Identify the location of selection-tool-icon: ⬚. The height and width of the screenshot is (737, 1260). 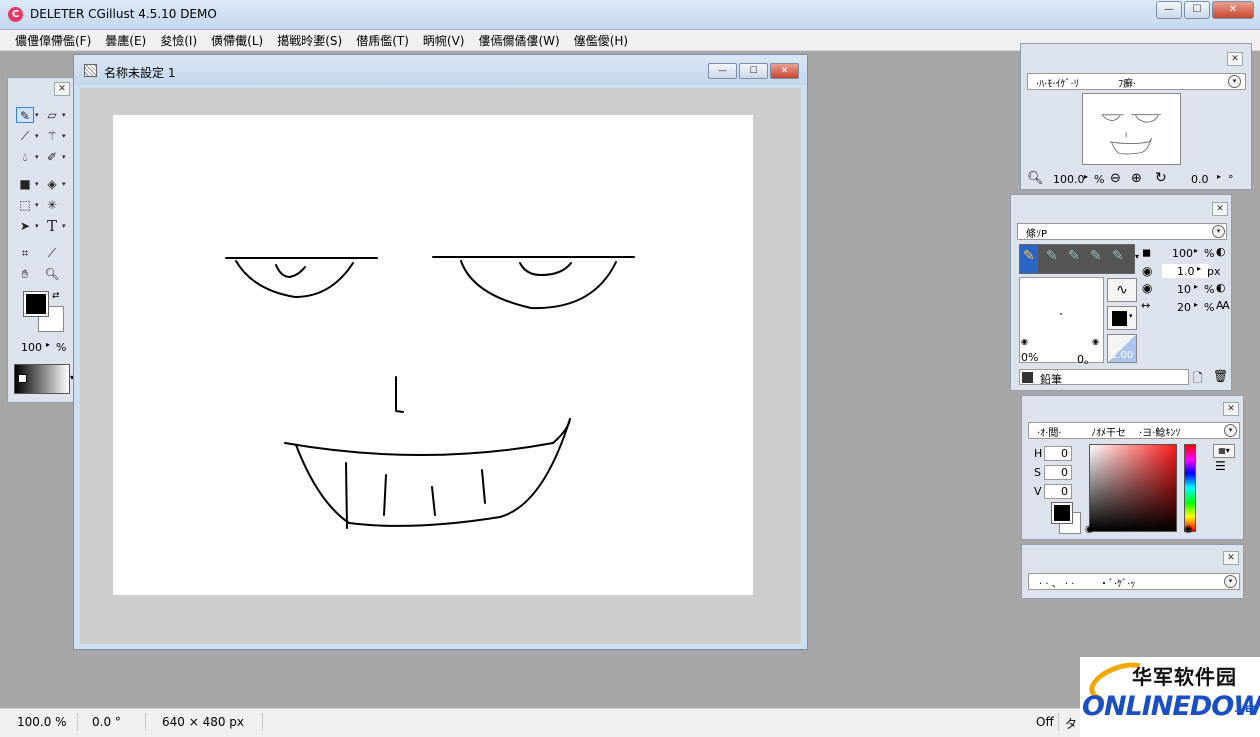
(25, 205).